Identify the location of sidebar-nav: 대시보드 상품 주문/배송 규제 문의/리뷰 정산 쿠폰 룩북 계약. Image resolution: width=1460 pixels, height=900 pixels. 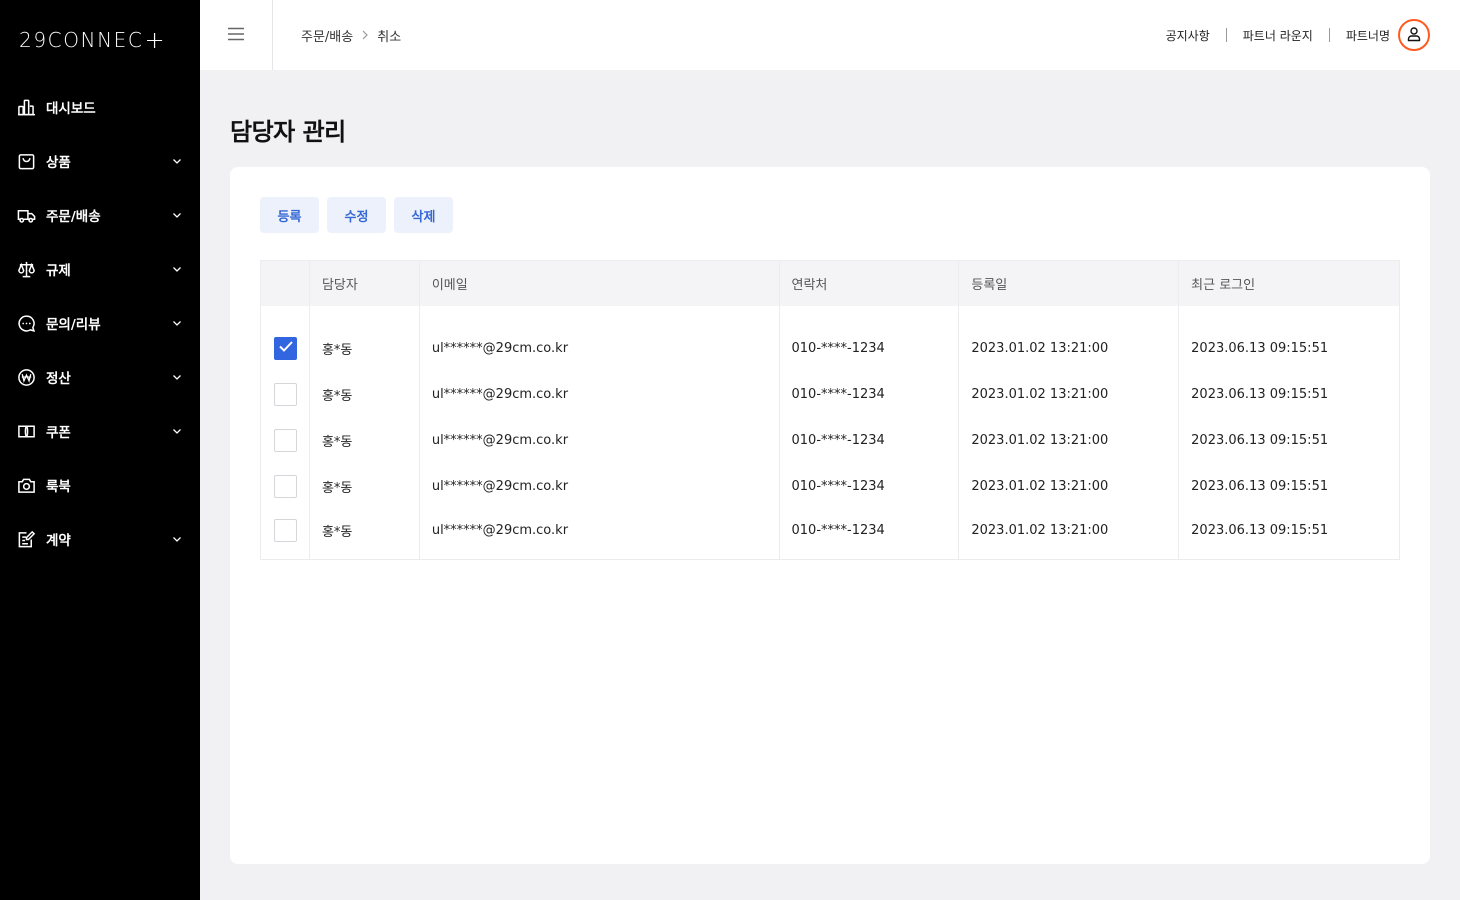
(100, 323).